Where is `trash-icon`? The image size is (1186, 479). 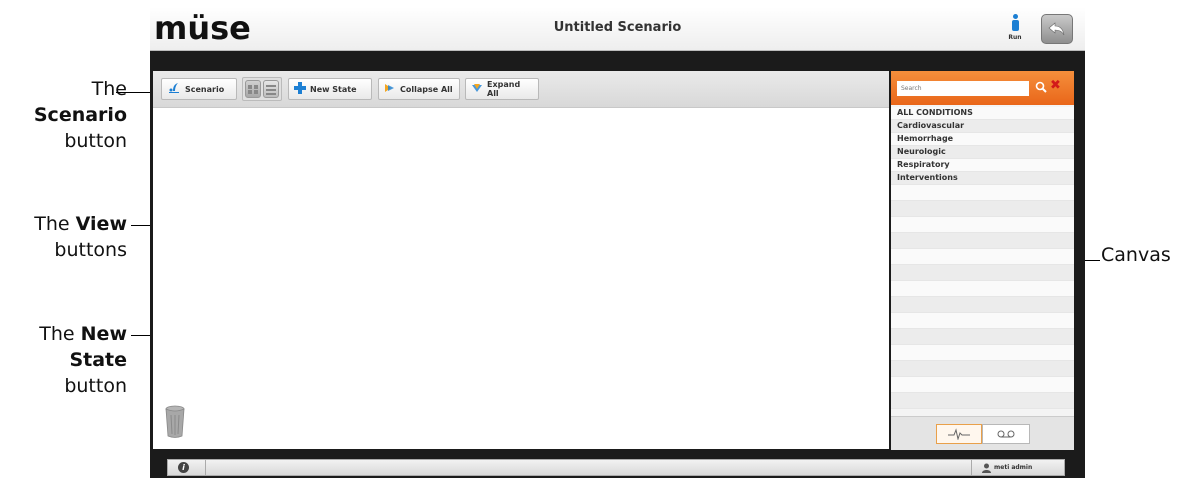 trash-icon is located at coordinates (175, 422).